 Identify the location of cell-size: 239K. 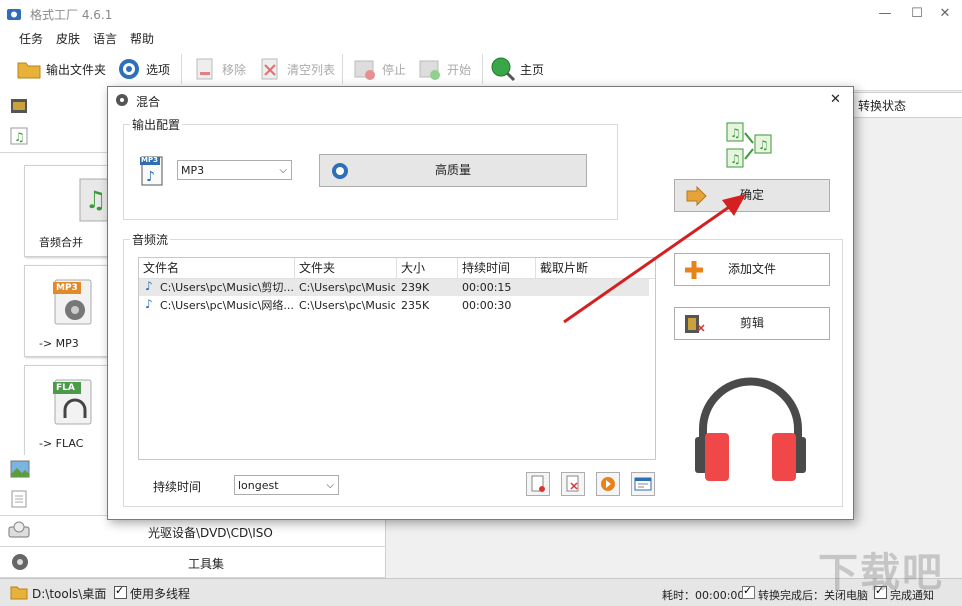
(415, 287).